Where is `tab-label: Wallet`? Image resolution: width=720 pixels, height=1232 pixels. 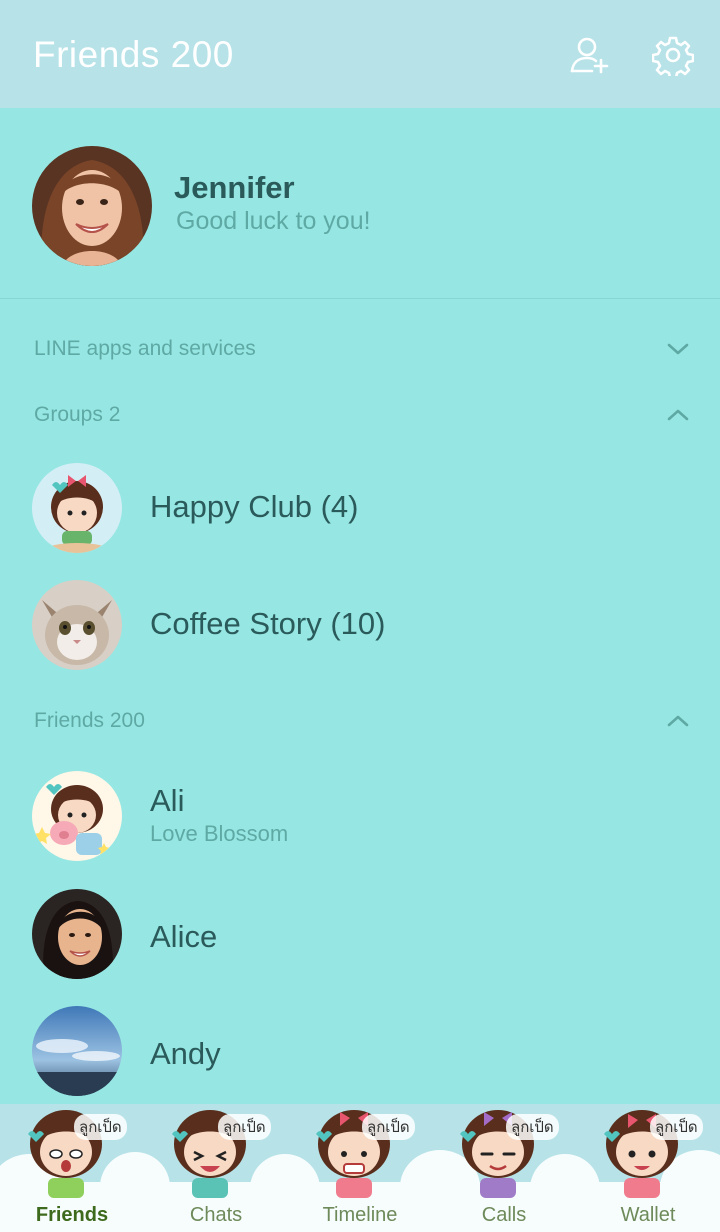
tab-label: Wallet is located at coordinates (648, 1215).